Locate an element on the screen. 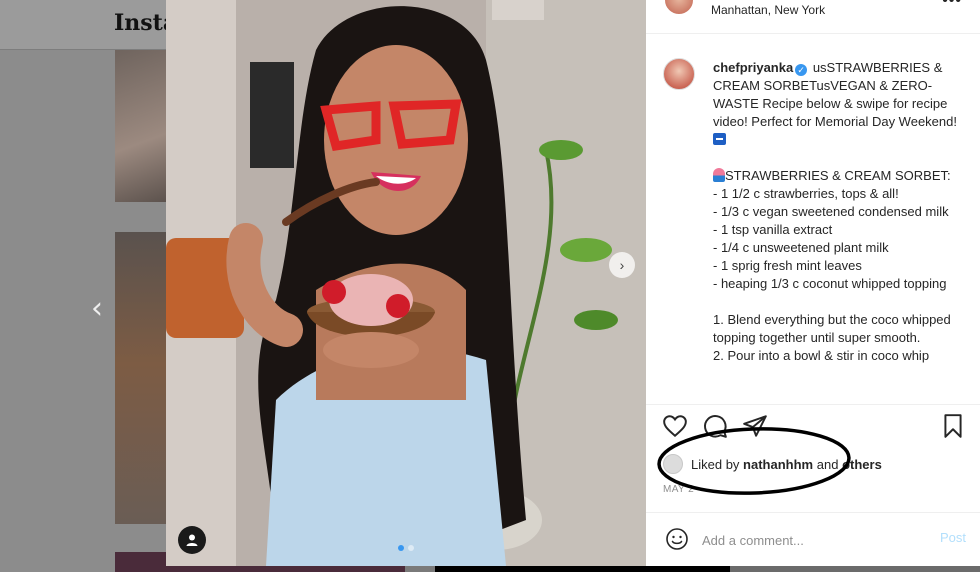 The image size is (980, 572). like-button is located at coordinates (675, 426).